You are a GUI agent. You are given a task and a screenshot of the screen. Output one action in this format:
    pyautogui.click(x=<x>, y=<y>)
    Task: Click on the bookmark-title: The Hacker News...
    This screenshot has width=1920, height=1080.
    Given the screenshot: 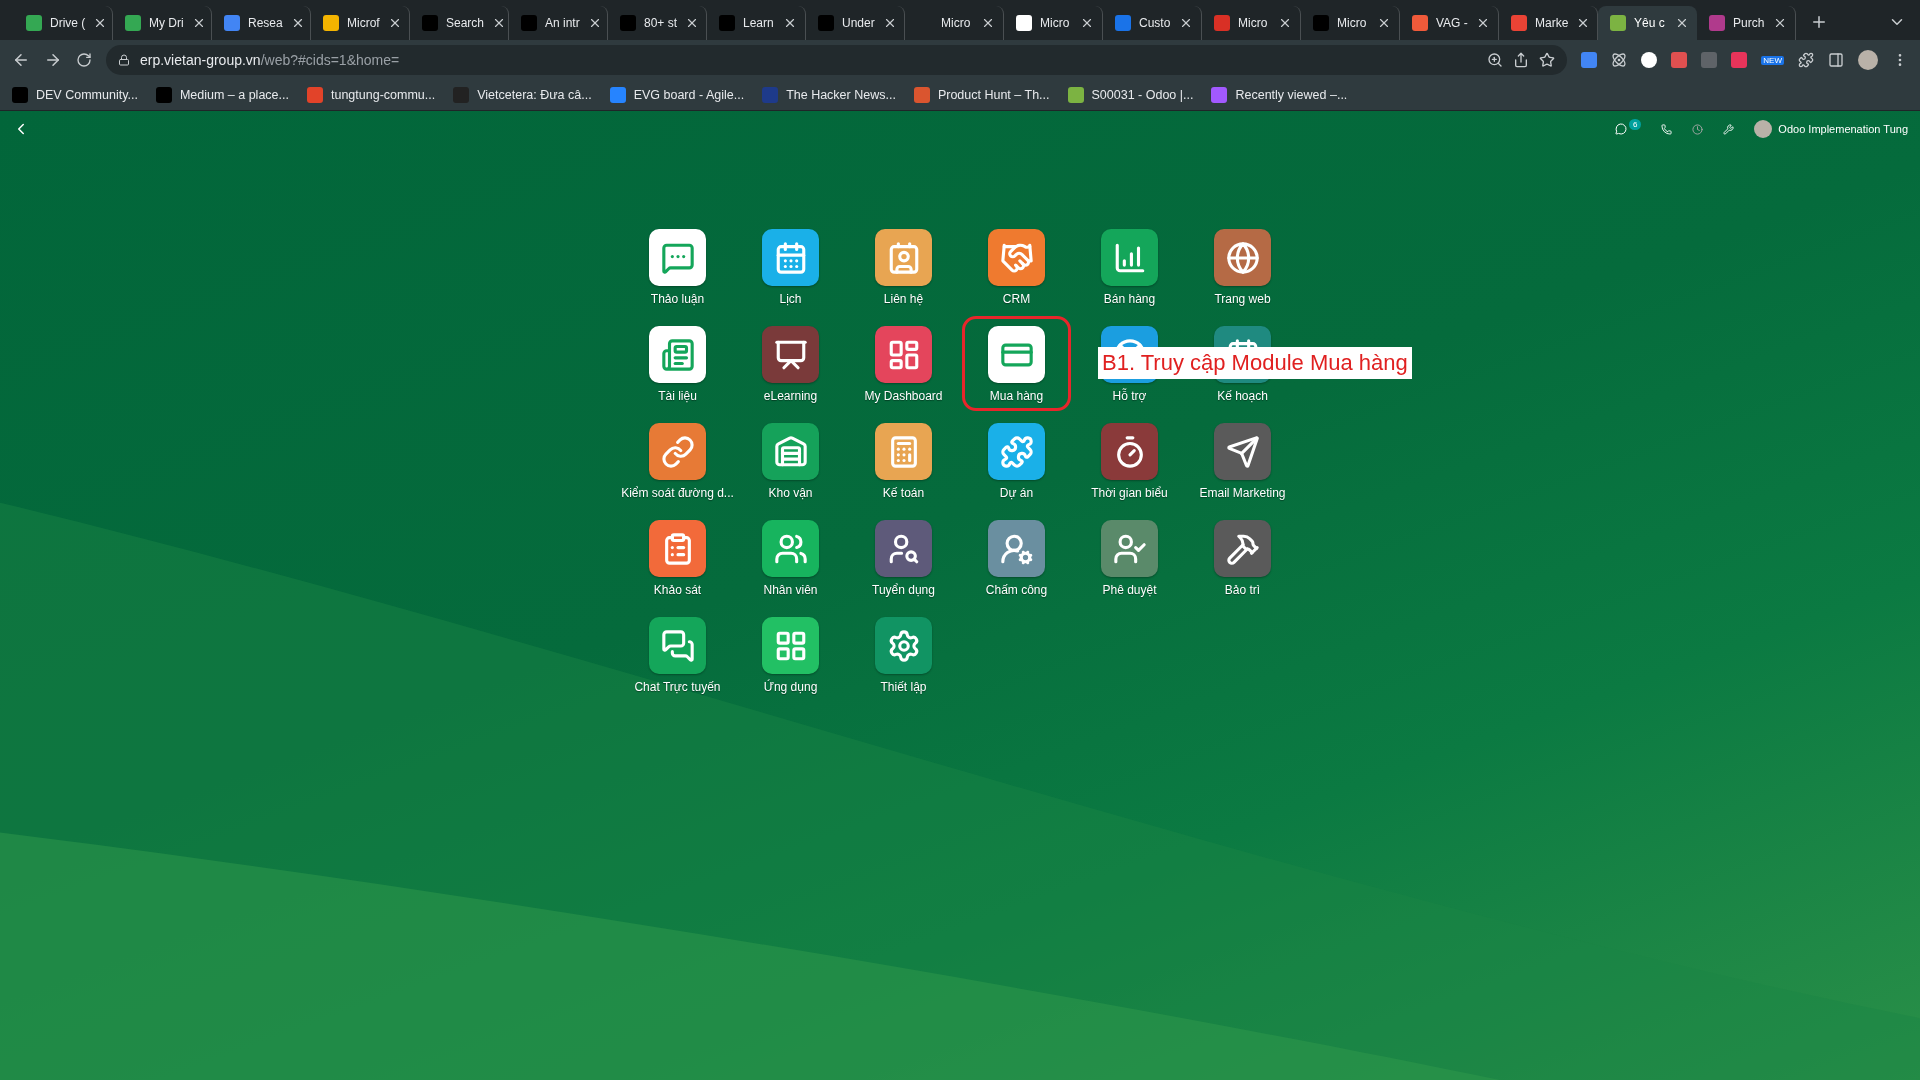 What is the action you would take?
    pyautogui.click(x=841, y=95)
    